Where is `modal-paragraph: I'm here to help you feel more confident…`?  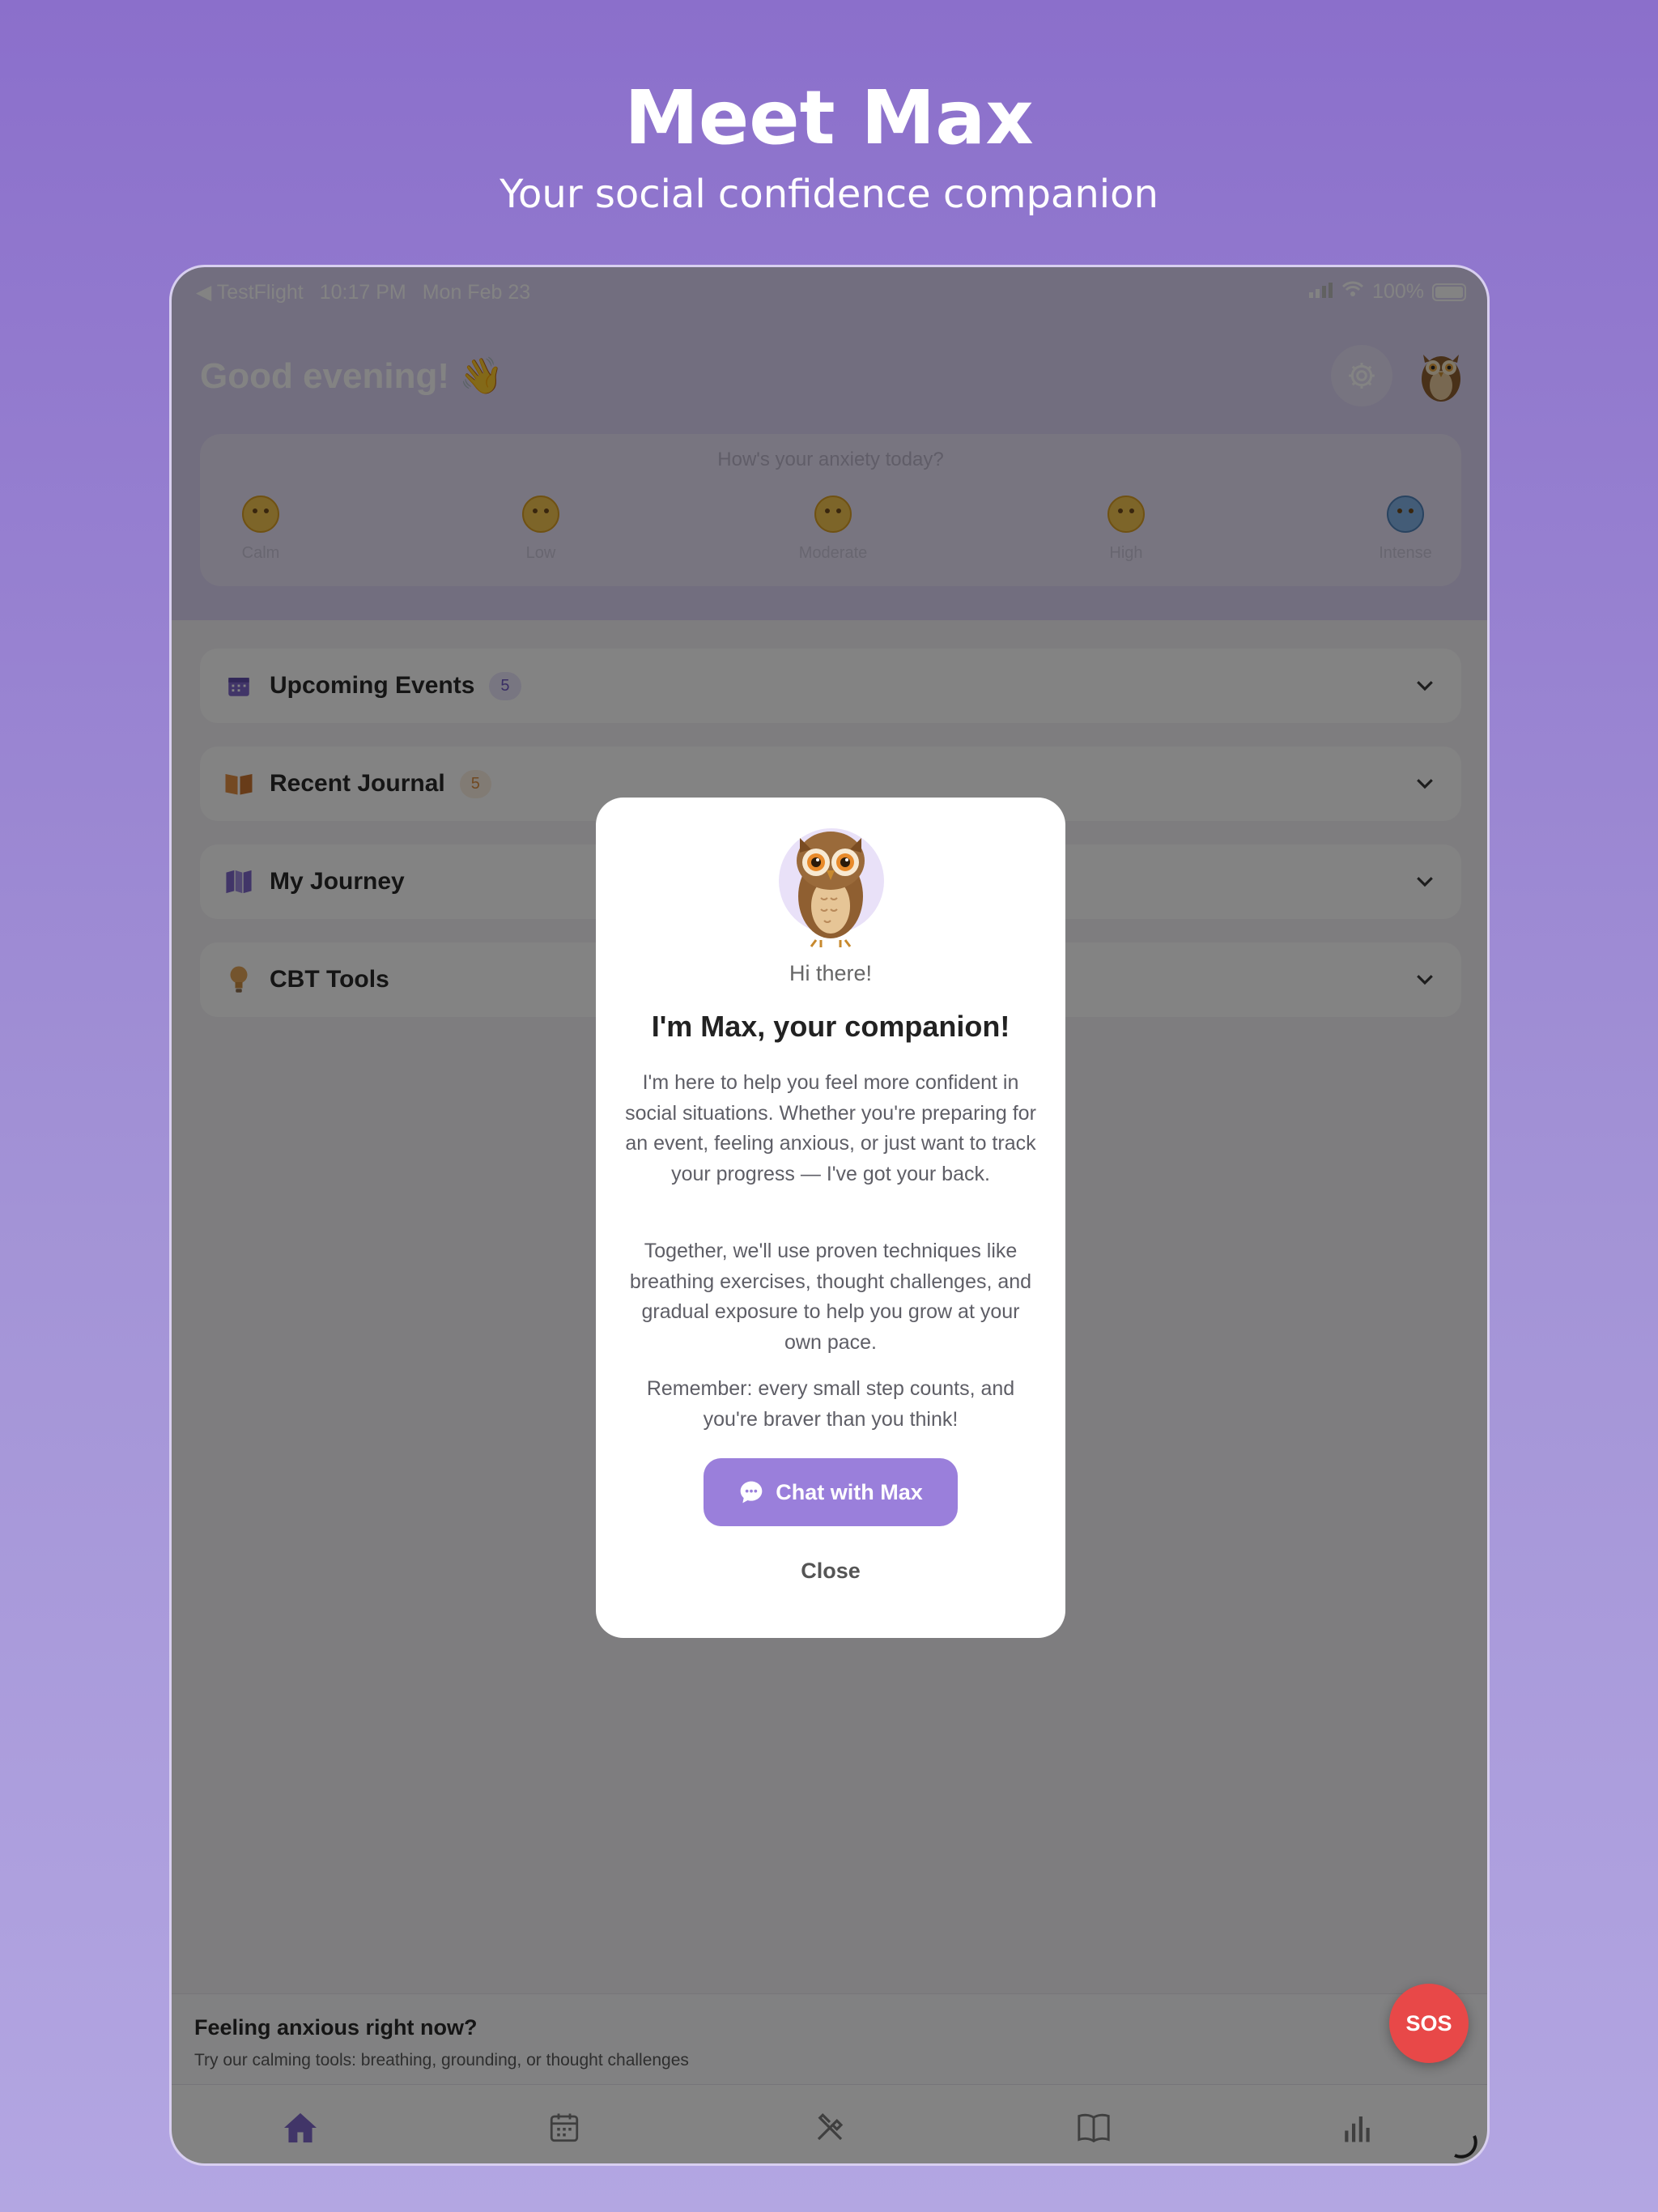
modal-paragraph: I'm here to help you feel more confident… is located at coordinates (830, 1128).